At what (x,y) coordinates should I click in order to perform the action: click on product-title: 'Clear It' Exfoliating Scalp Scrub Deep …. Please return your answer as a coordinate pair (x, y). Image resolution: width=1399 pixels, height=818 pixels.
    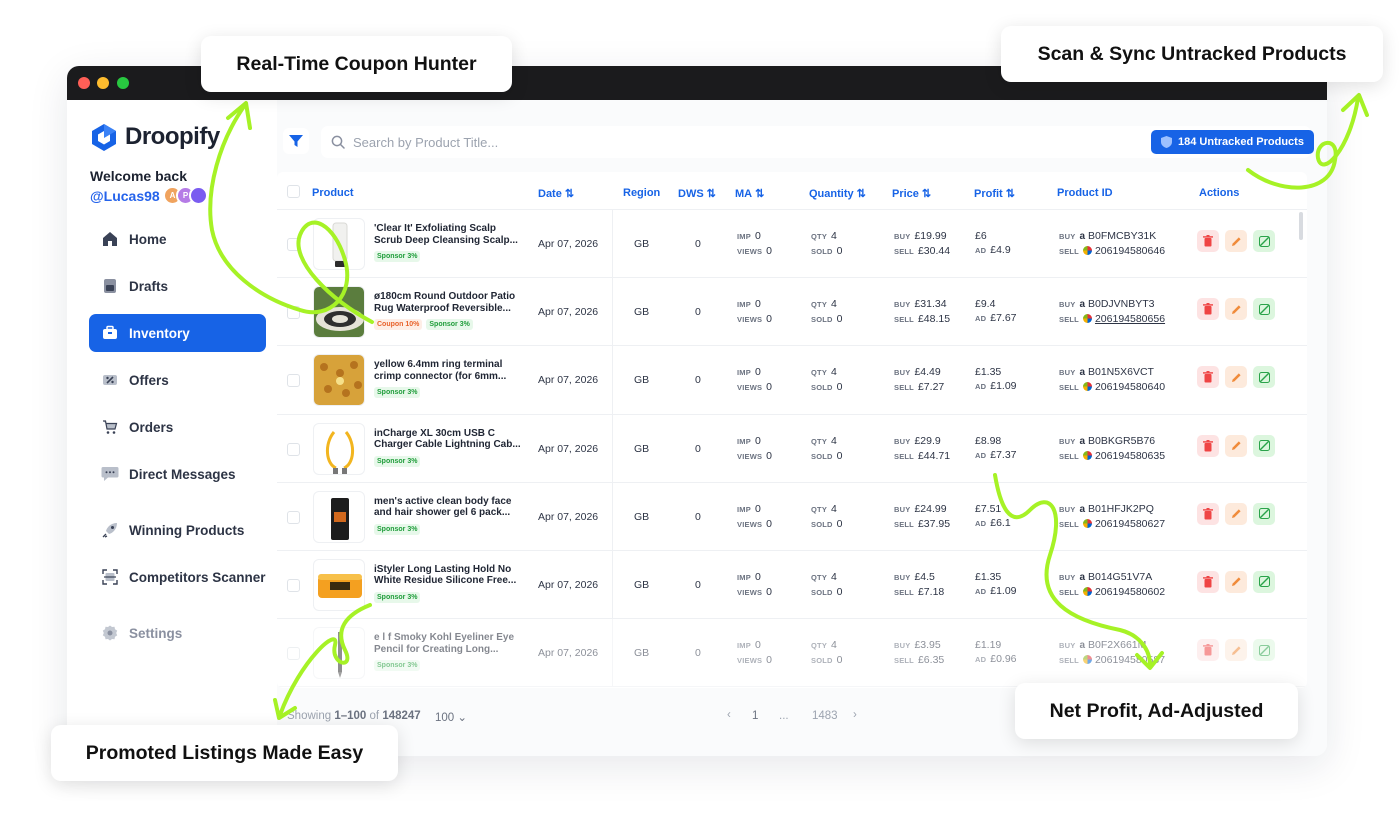
    Looking at the image, I should click on (448, 234).